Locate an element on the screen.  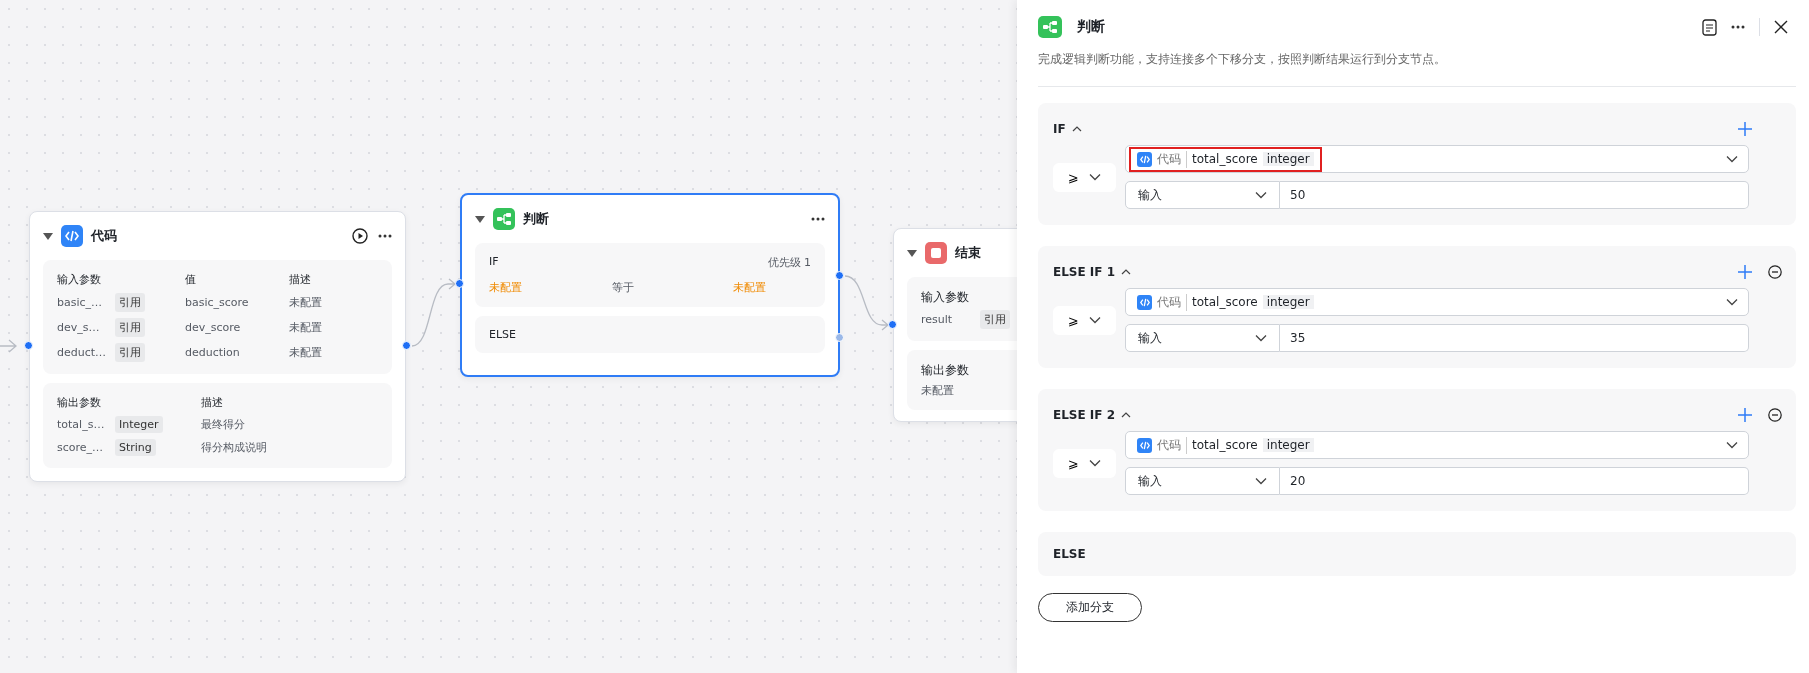
panel-title: 判断 is located at coordinates (1091, 27).